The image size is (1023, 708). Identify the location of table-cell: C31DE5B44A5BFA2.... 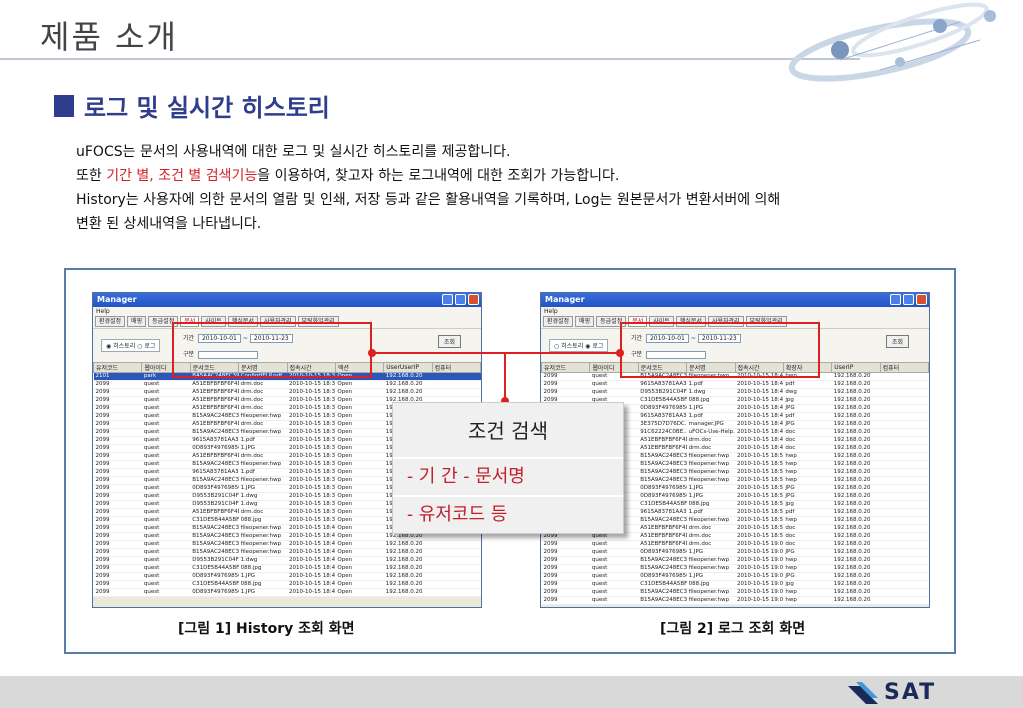
(214, 584).